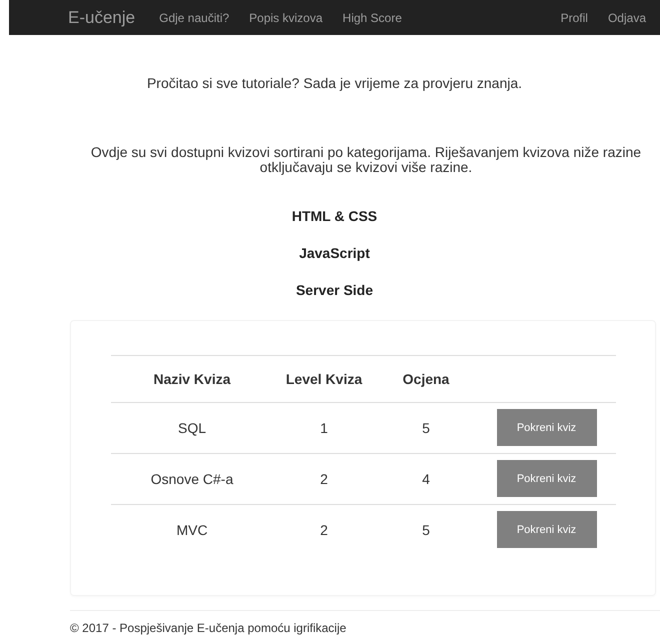  I want to click on nav-link: Odjava, so click(627, 17).